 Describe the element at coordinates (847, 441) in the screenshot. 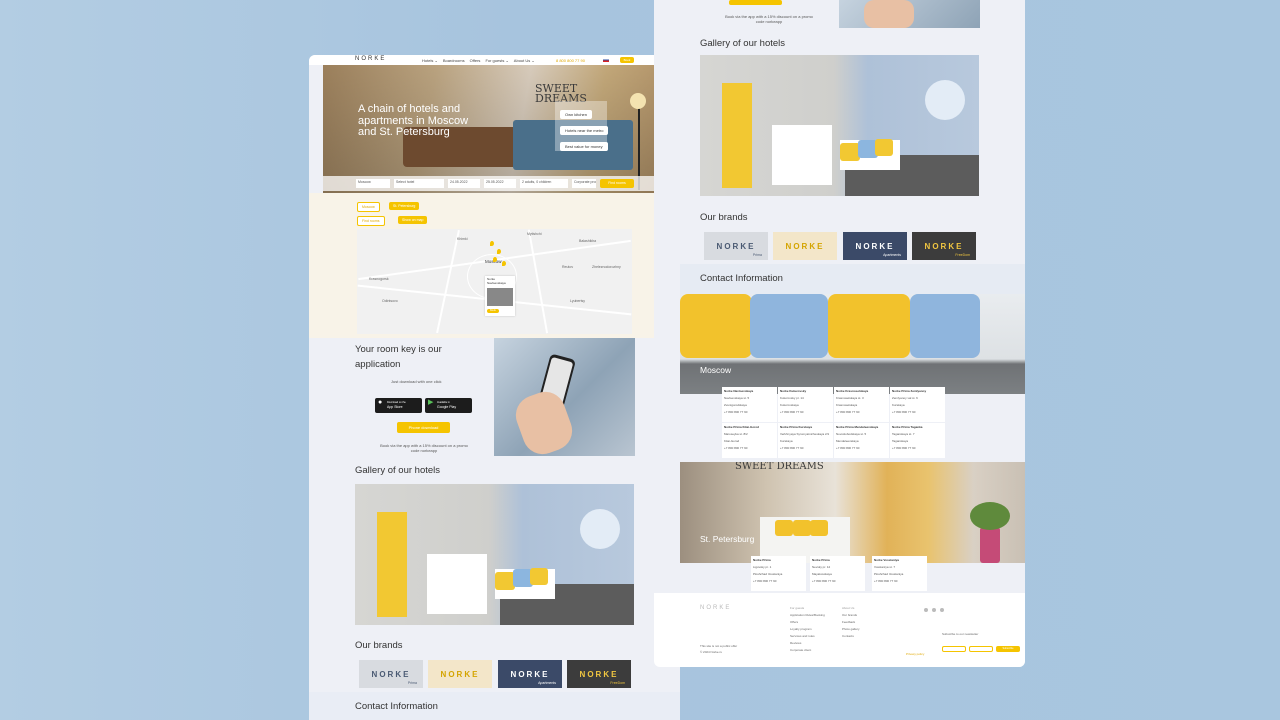

I see `hotel-metro: Mendeleevskaya` at that location.